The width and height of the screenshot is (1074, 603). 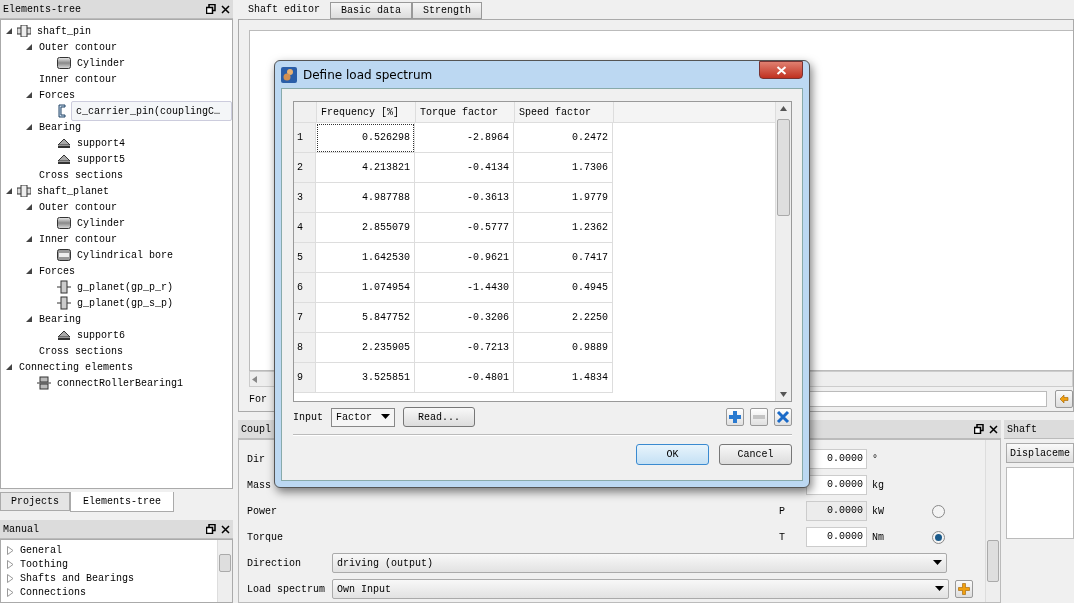 What do you see at coordinates (225, 529) in the screenshot?
I see `close-icon` at bounding box center [225, 529].